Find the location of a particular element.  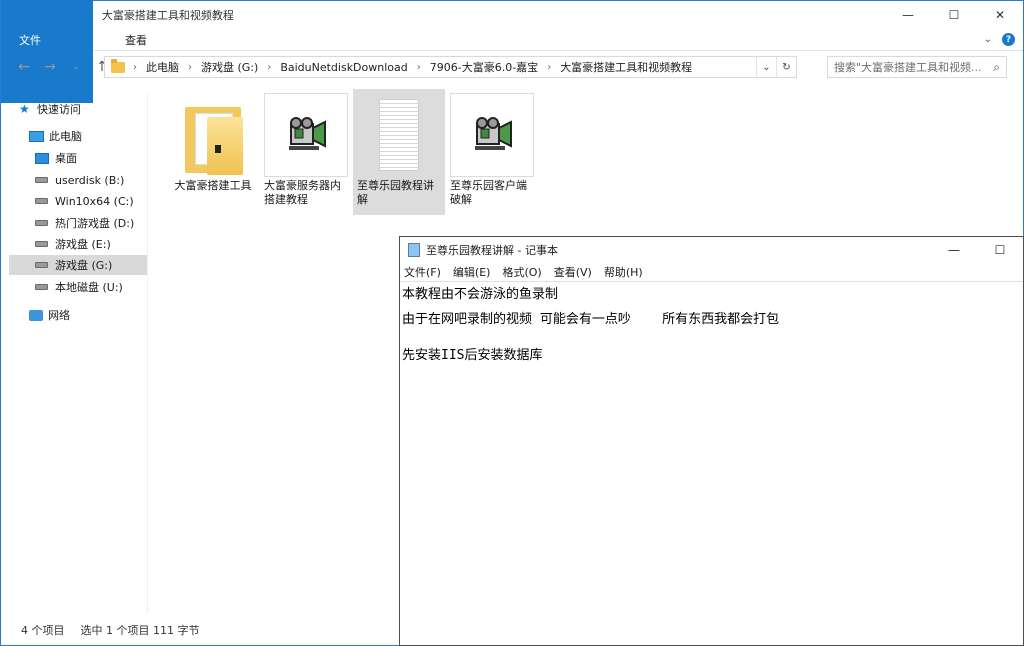

breadcrumb-baidu-download: BaiduNetdiskDownload is located at coordinates (343, 67).